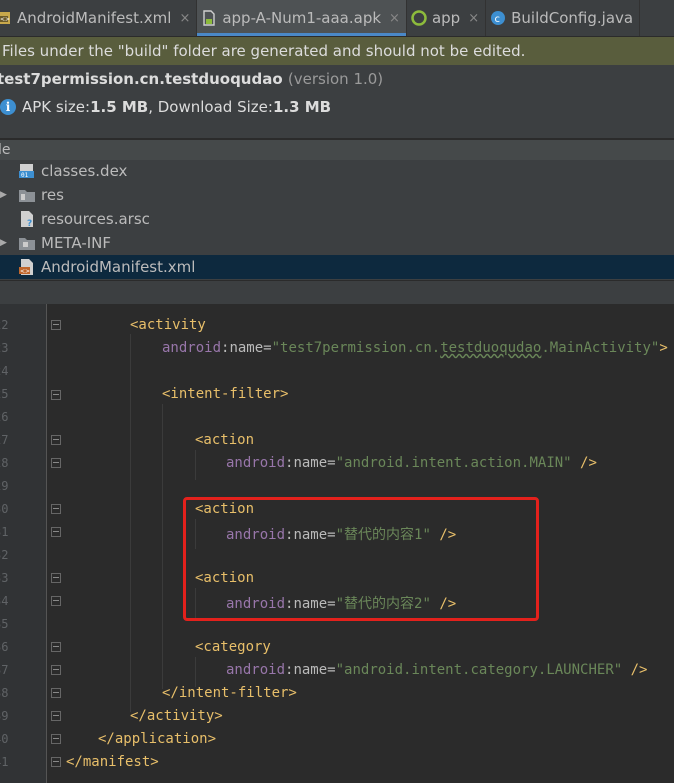 The width and height of the screenshot is (674, 783). What do you see at coordinates (491, 348) in the screenshot?
I see `attr-value-misspelled: testduoqudao` at bounding box center [491, 348].